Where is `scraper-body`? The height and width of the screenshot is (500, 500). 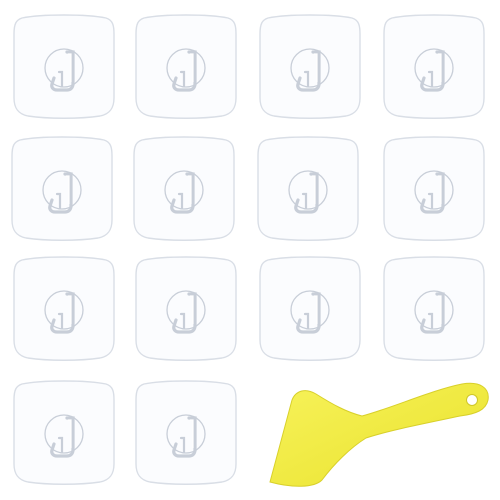
scraper-body is located at coordinates (379, 434).